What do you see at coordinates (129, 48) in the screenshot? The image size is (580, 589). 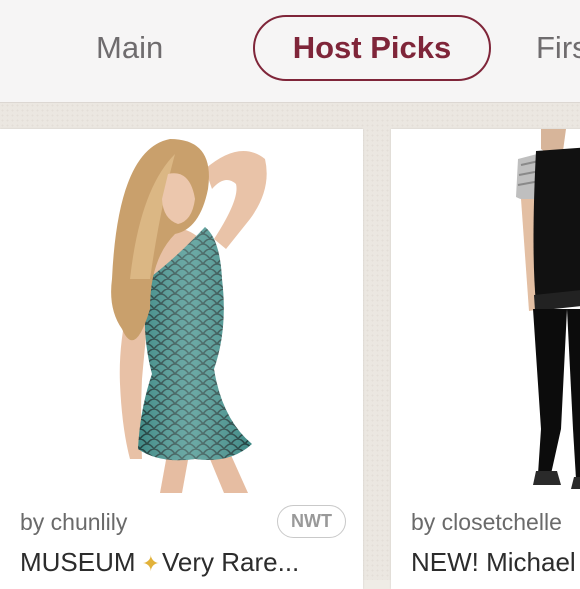 I see `tab-main: Main` at bounding box center [129, 48].